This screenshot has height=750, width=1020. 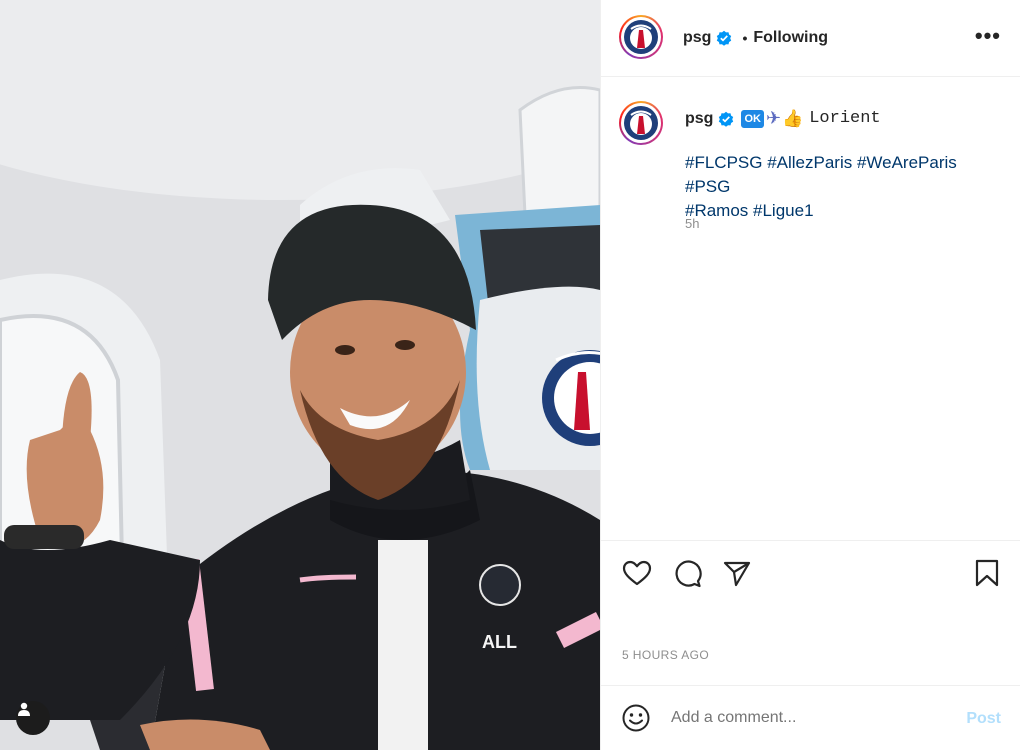 I want to click on heart-icon, so click(x=637, y=573).